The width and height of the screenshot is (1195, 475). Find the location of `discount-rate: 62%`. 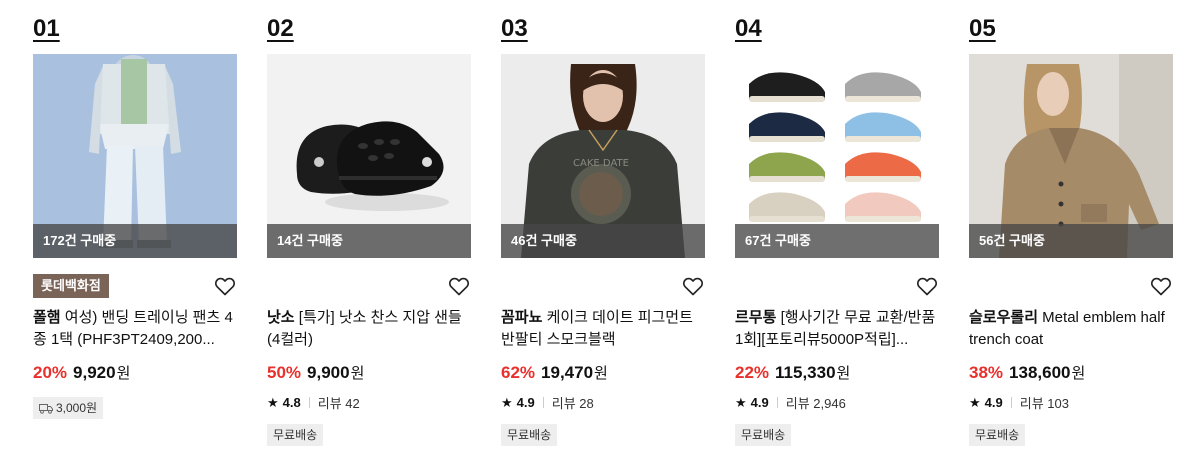

discount-rate: 62% is located at coordinates (518, 372).